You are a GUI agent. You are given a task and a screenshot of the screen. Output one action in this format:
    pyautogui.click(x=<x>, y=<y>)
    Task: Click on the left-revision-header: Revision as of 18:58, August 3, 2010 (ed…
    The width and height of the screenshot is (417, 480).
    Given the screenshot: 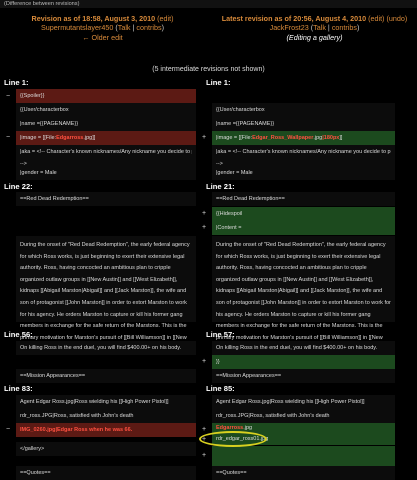 What is the action you would take?
    pyautogui.click(x=102, y=28)
    